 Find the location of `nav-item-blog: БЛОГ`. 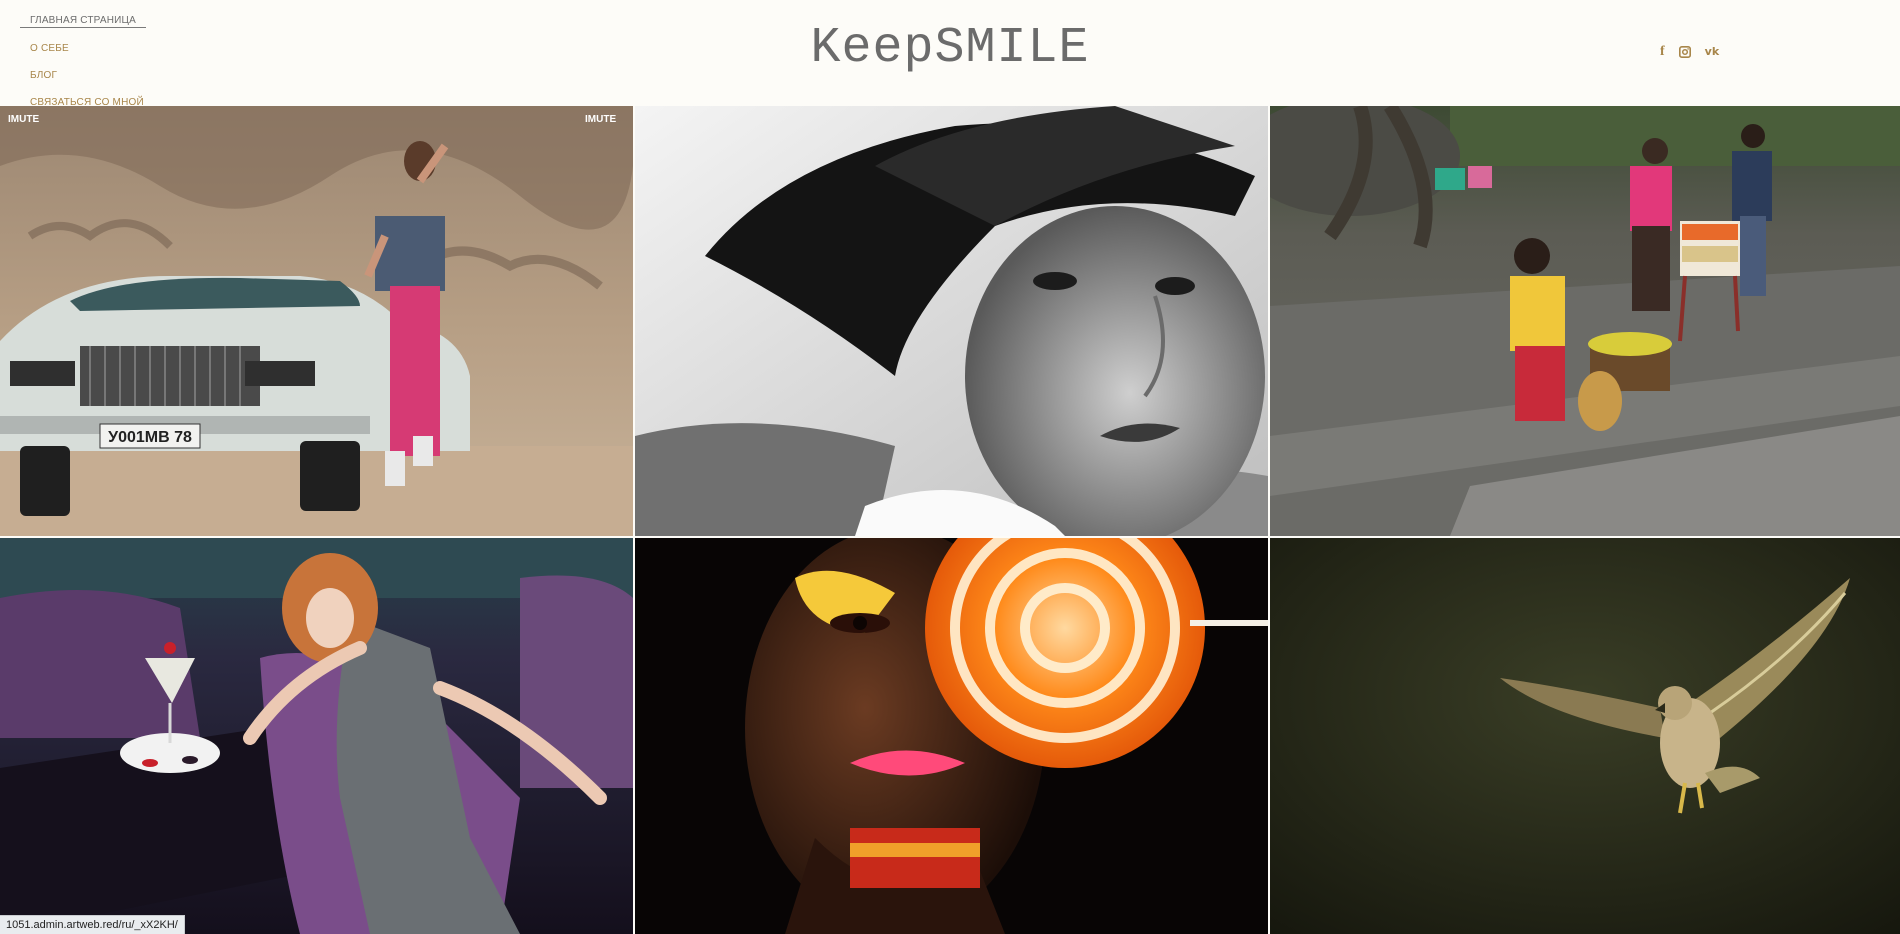

nav-item-blog: БЛОГ is located at coordinates (87, 78).